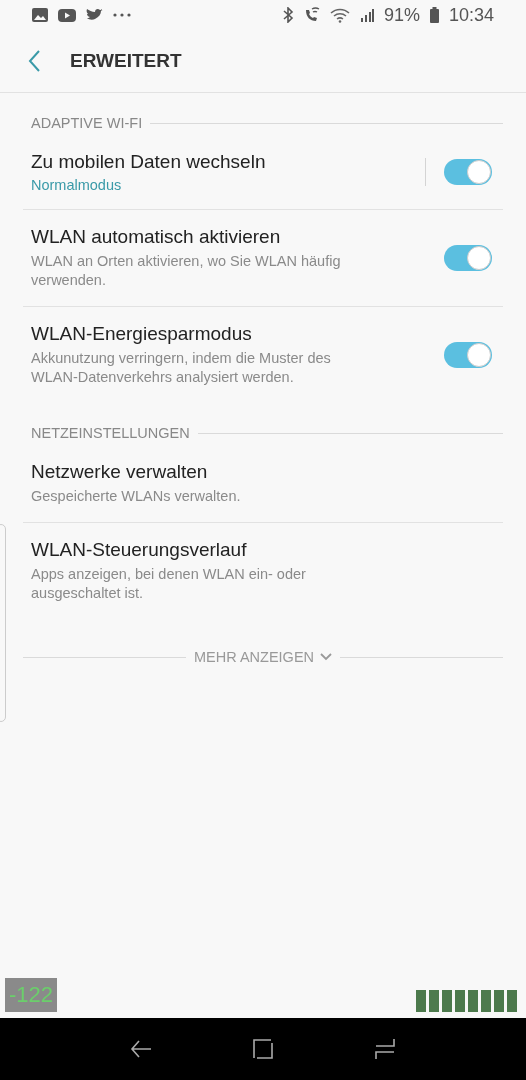 The width and height of the screenshot is (526, 1080). What do you see at coordinates (94, 15) in the screenshot?
I see `bird-icon` at bounding box center [94, 15].